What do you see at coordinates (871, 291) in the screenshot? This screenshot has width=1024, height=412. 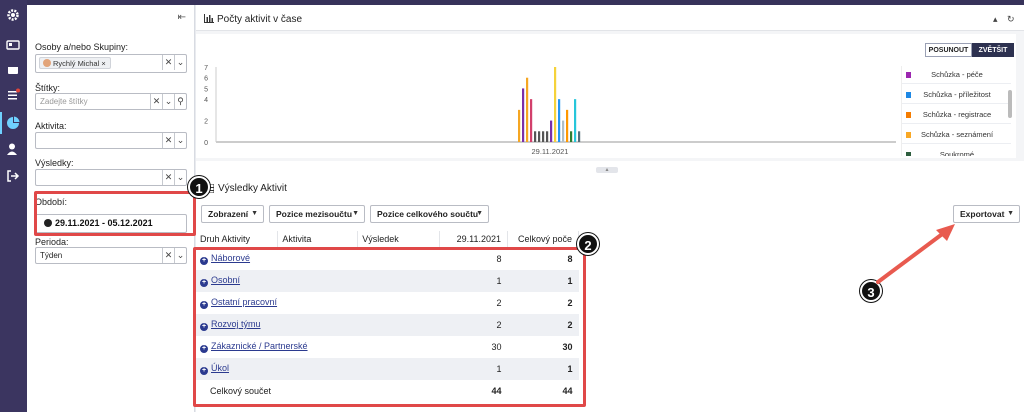 I see `callout-marker-3: 3` at bounding box center [871, 291].